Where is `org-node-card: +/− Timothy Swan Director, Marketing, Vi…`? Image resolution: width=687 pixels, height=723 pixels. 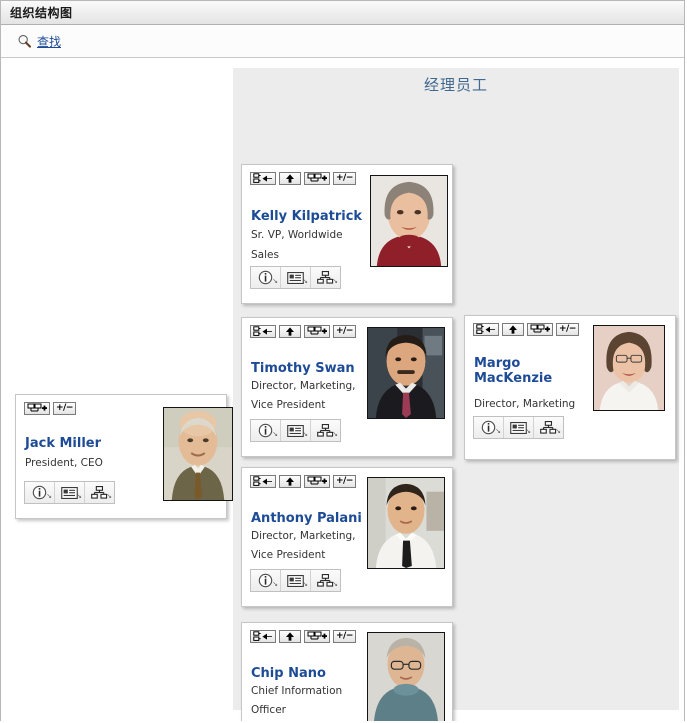
org-node-card: +/− Timothy Swan Director, Marketing, Vi… is located at coordinates (347, 387).